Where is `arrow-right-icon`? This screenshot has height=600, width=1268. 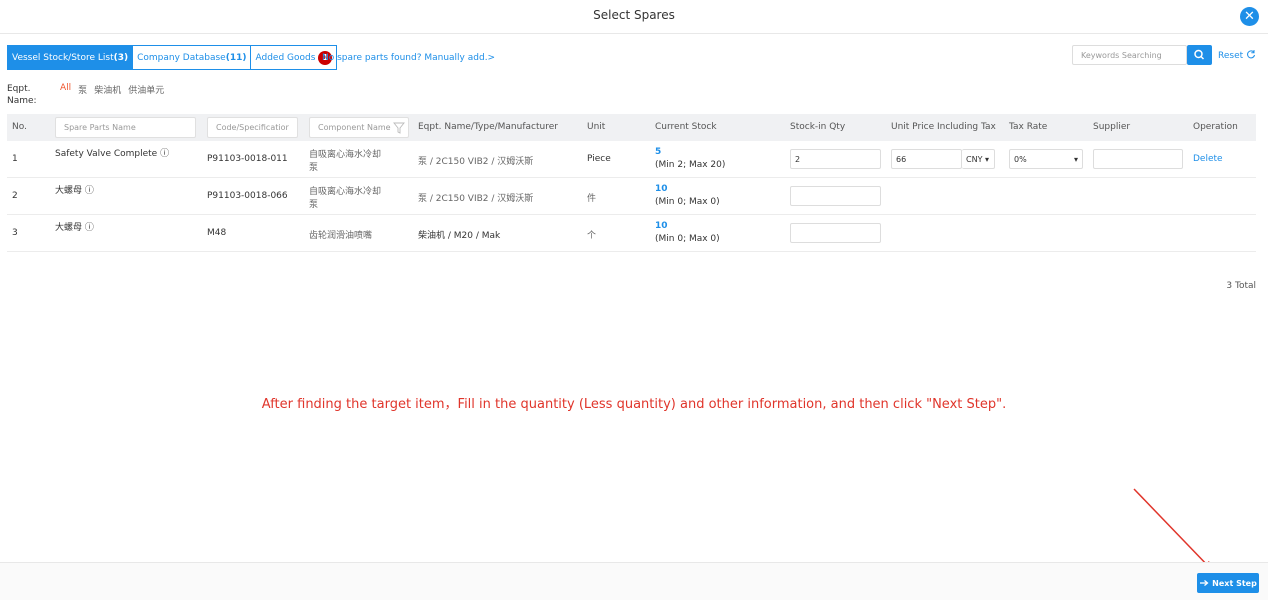
arrow-right-icon is located at coordinates (1204, 583).